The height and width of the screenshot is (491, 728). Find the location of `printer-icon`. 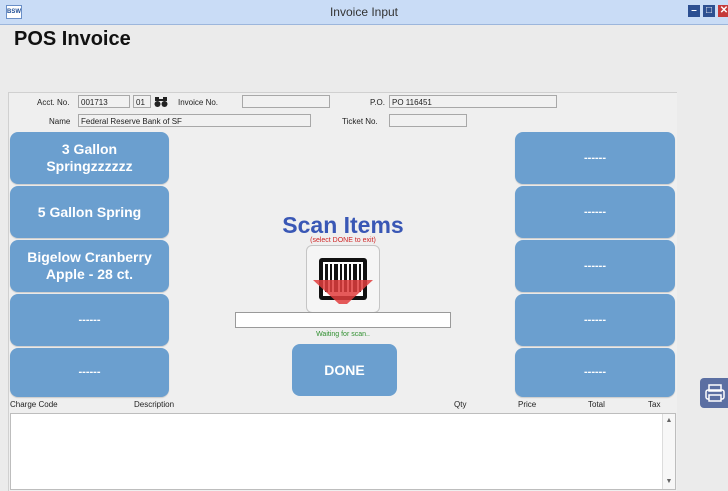

printer-icon is located at coordinates (715, 393).